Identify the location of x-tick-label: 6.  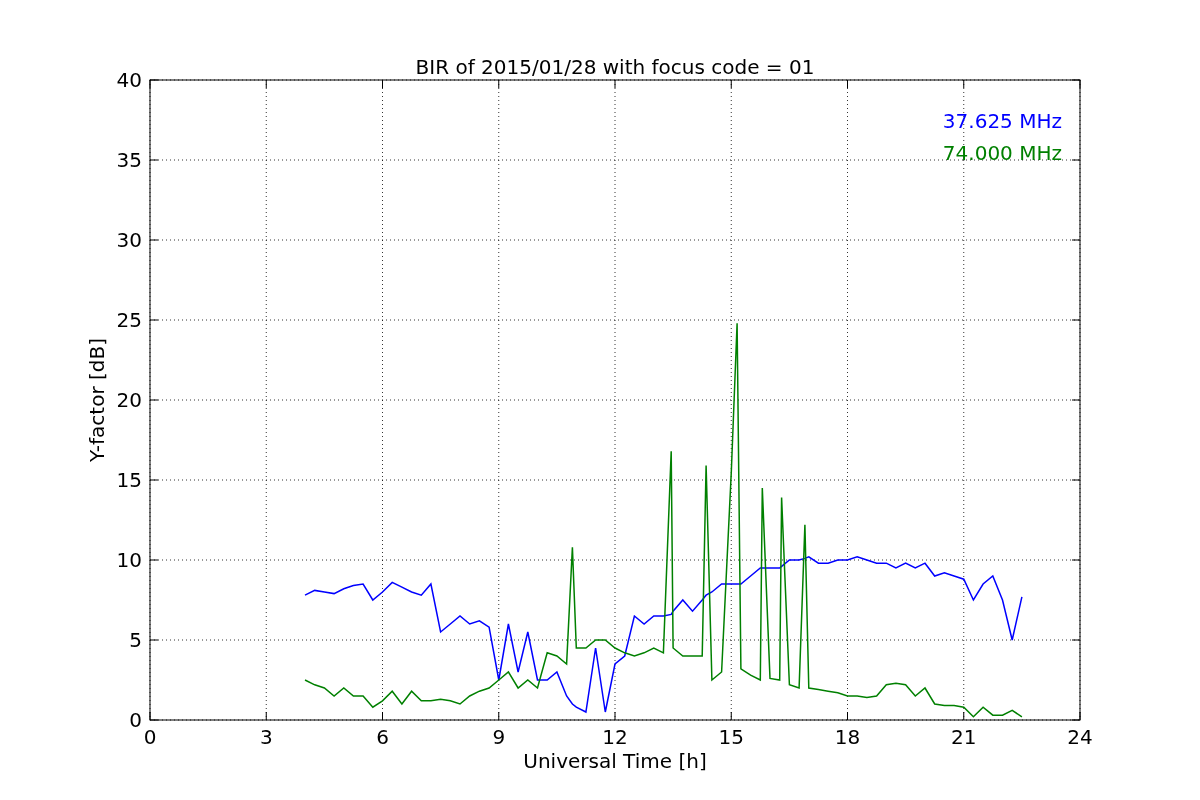
(382, 737).